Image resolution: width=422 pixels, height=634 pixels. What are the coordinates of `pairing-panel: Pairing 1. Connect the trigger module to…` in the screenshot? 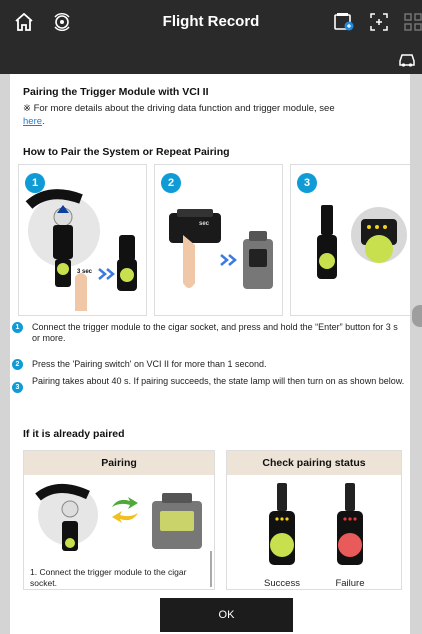 It's located at (119, 520).